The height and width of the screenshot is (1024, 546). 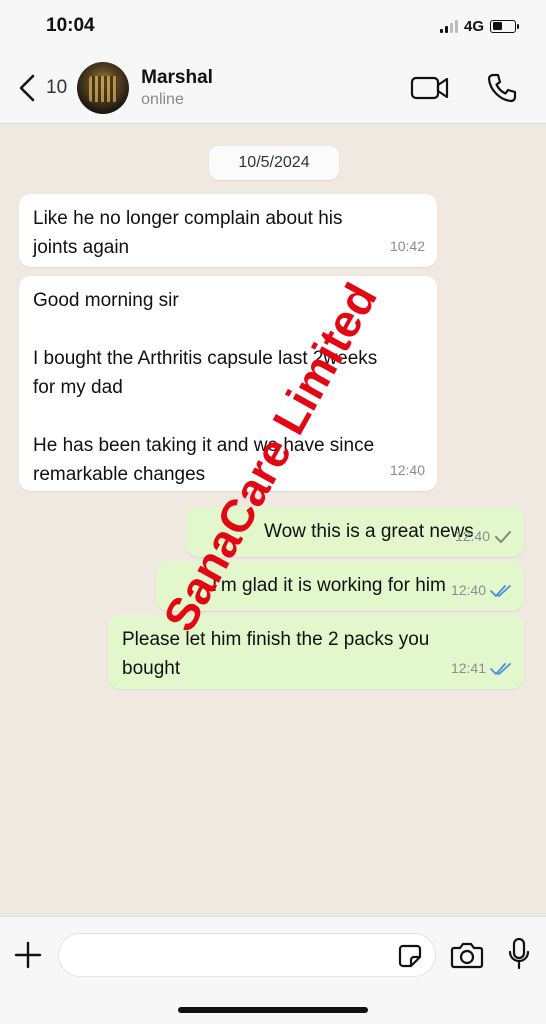 I want to click on date-chip: 10/5/2024, so click(x=274, y=163).